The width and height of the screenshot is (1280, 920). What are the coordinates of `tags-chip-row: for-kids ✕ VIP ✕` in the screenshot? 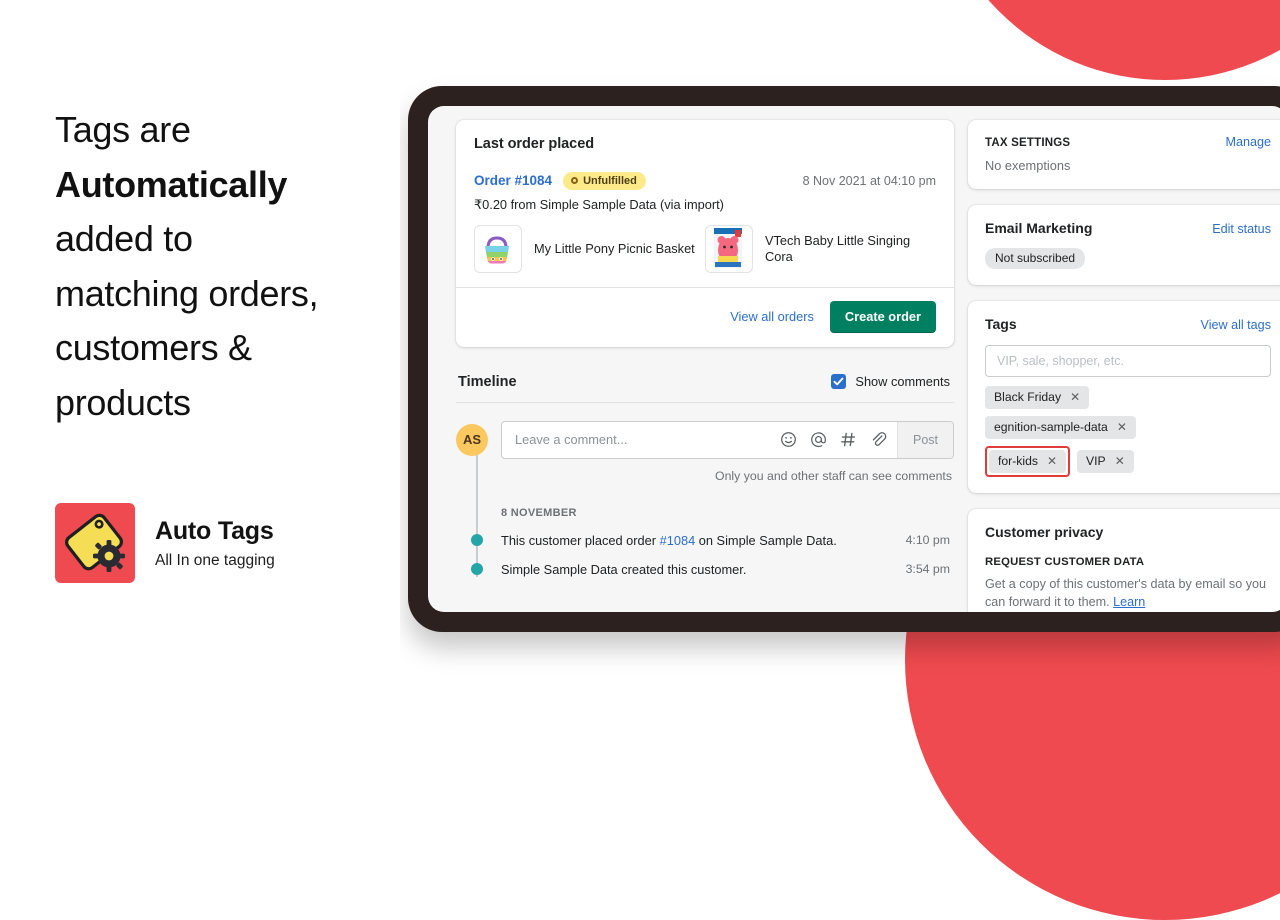 It's located at (1128, 461).